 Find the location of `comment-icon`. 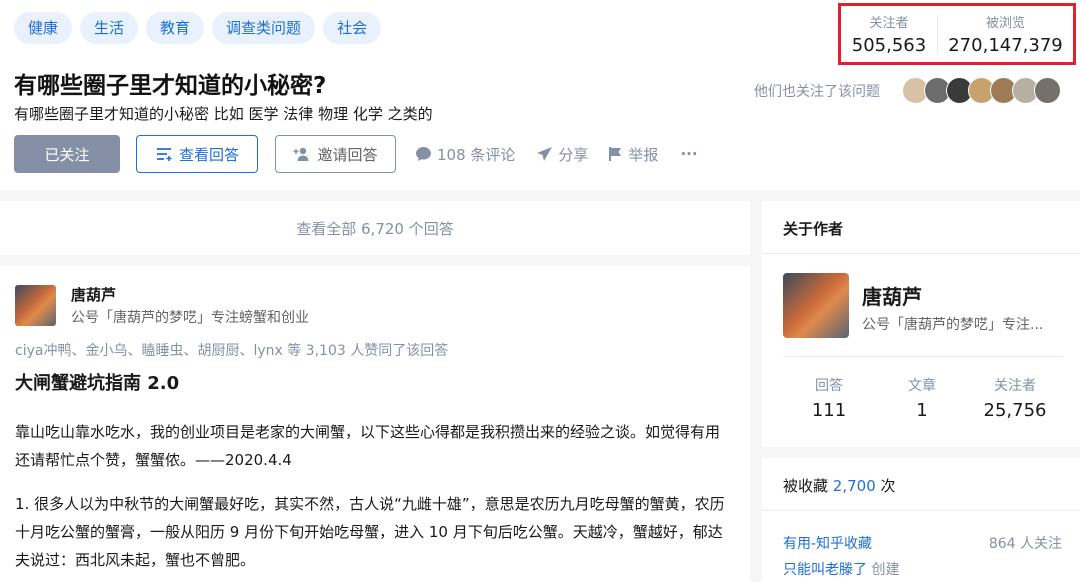

comment-icon is located at coordinates (423, 154).